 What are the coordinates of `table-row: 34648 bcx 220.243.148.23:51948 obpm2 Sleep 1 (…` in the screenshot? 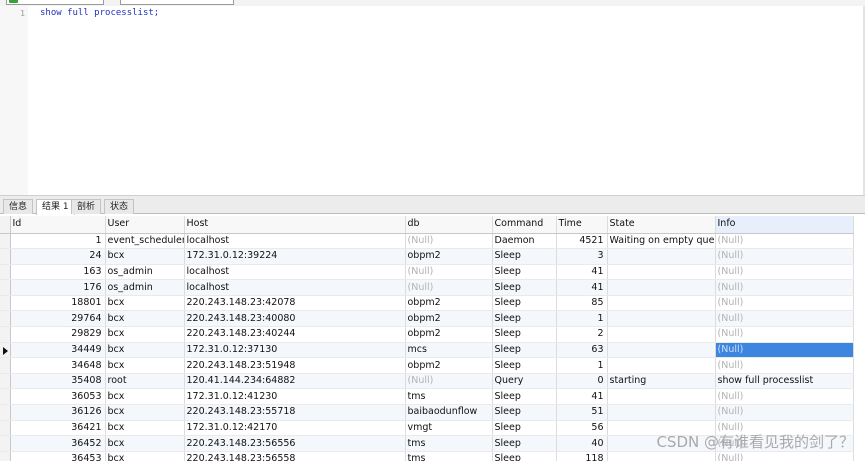 It's located at (427, 365).